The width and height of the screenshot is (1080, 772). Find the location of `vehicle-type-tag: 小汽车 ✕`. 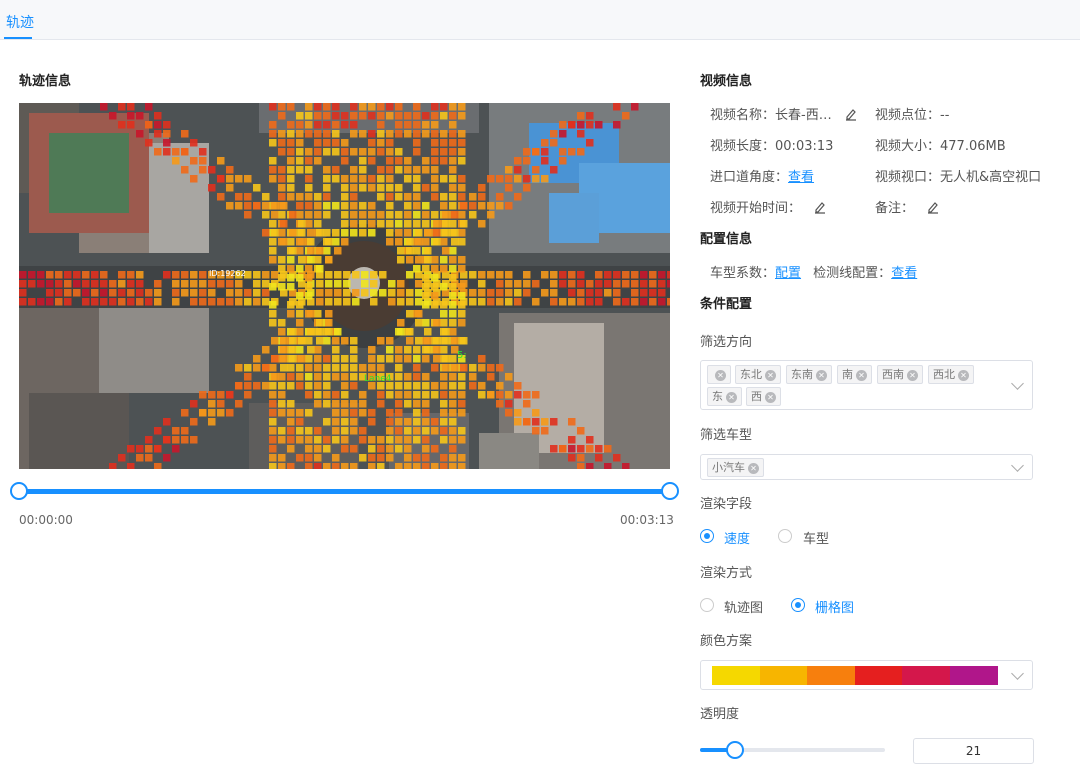

vehicle-type-tag: 小汽车 ✕ is located at coordinates (735, 467).